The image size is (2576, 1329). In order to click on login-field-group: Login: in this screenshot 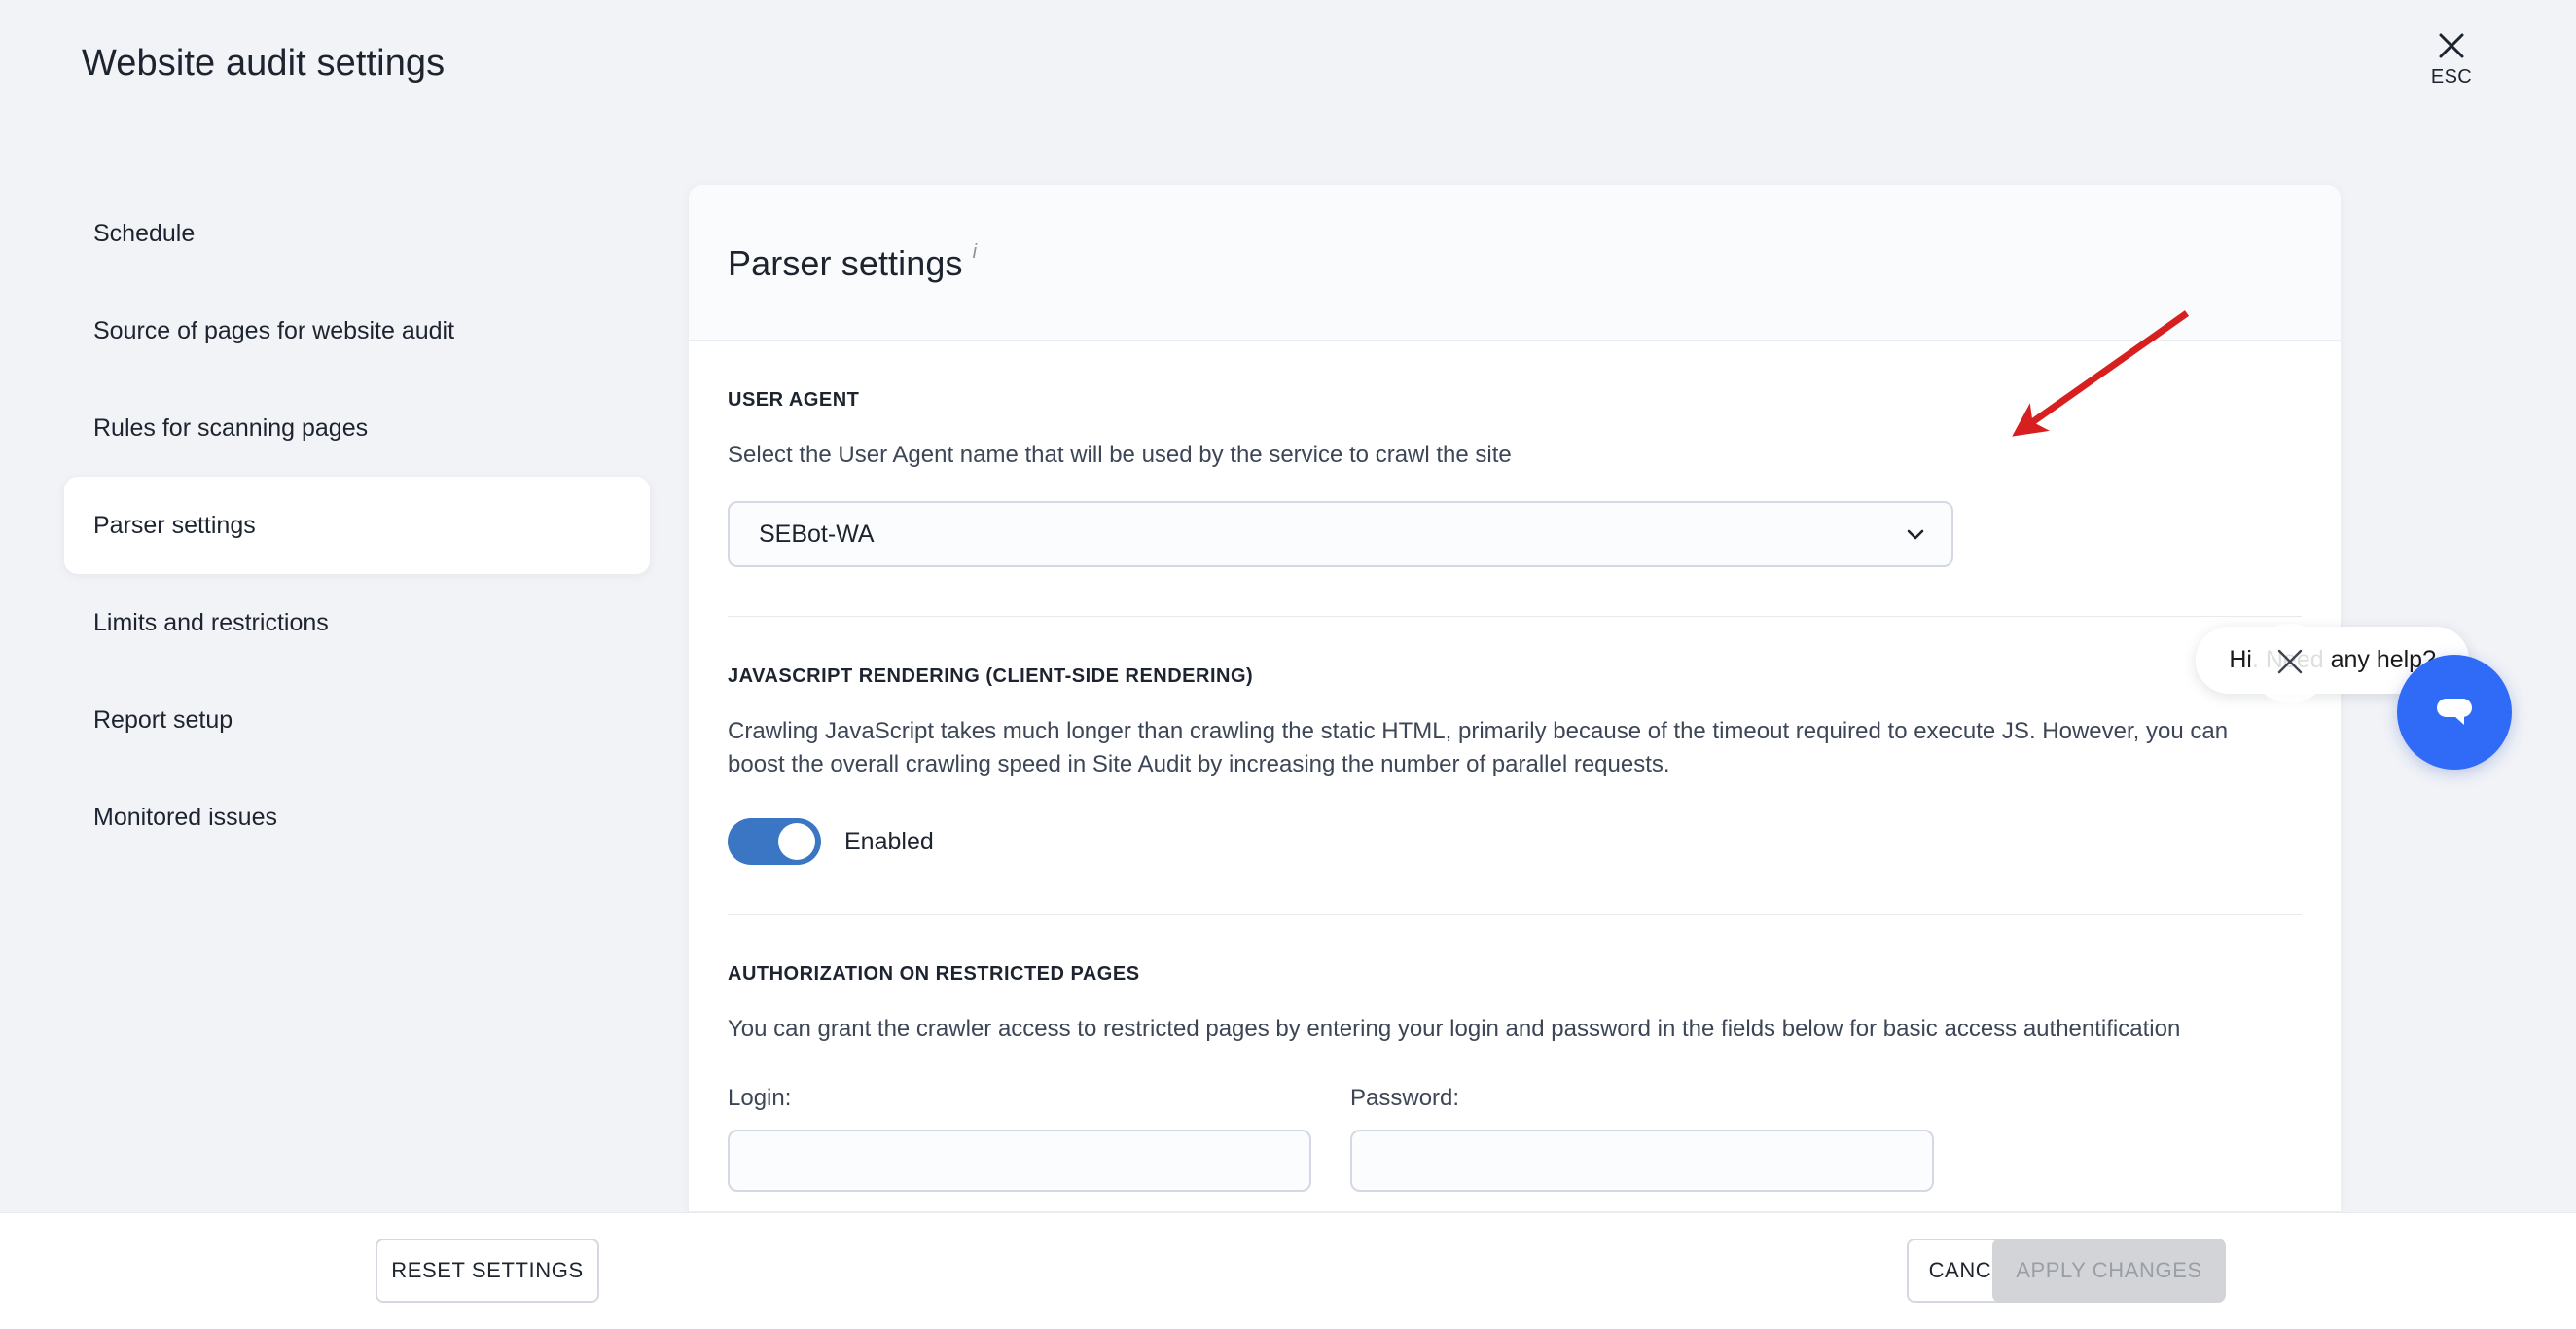, I will do `click(1020, 1139)`.